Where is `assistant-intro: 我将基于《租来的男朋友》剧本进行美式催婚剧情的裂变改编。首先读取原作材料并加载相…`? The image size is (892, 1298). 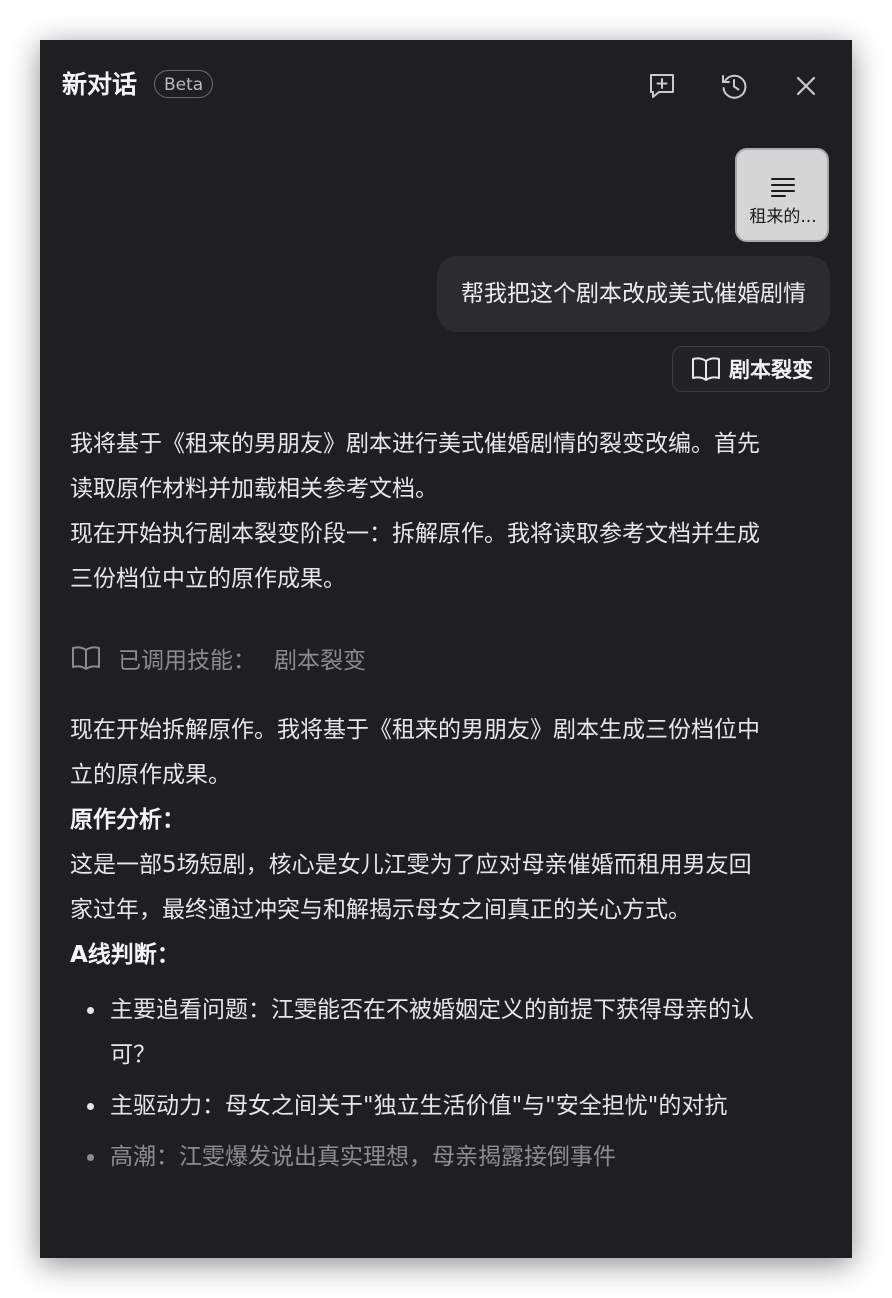 assistant-intro: 我将基于《租来的男朋友》剧本进行美式催婚剧情的裂变改编。首先读取原作材料并加载相… is located at coordinates (420, 512).